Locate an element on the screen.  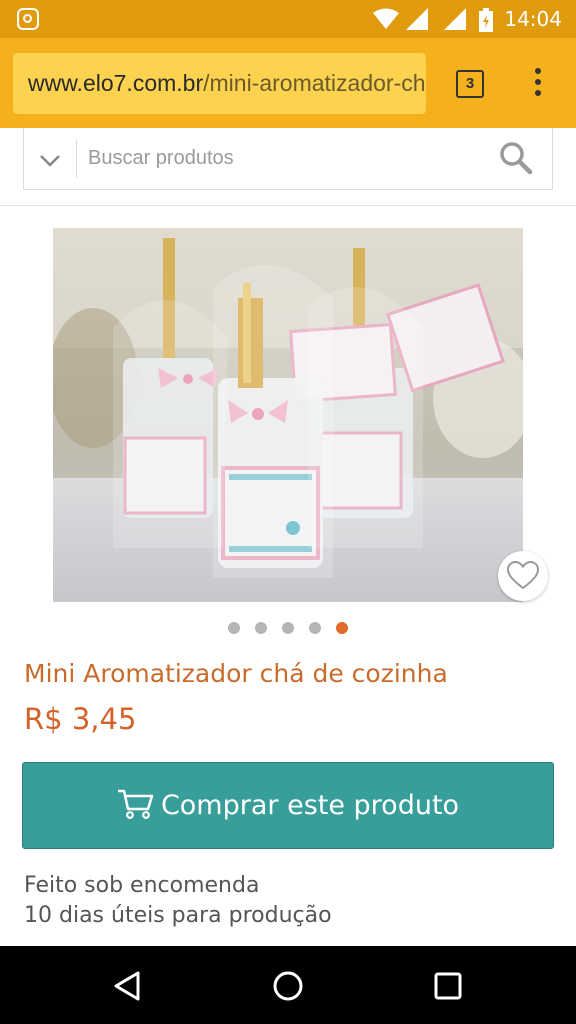
buy-button-label: Comprar este produto is located at coordinates (310, 805).